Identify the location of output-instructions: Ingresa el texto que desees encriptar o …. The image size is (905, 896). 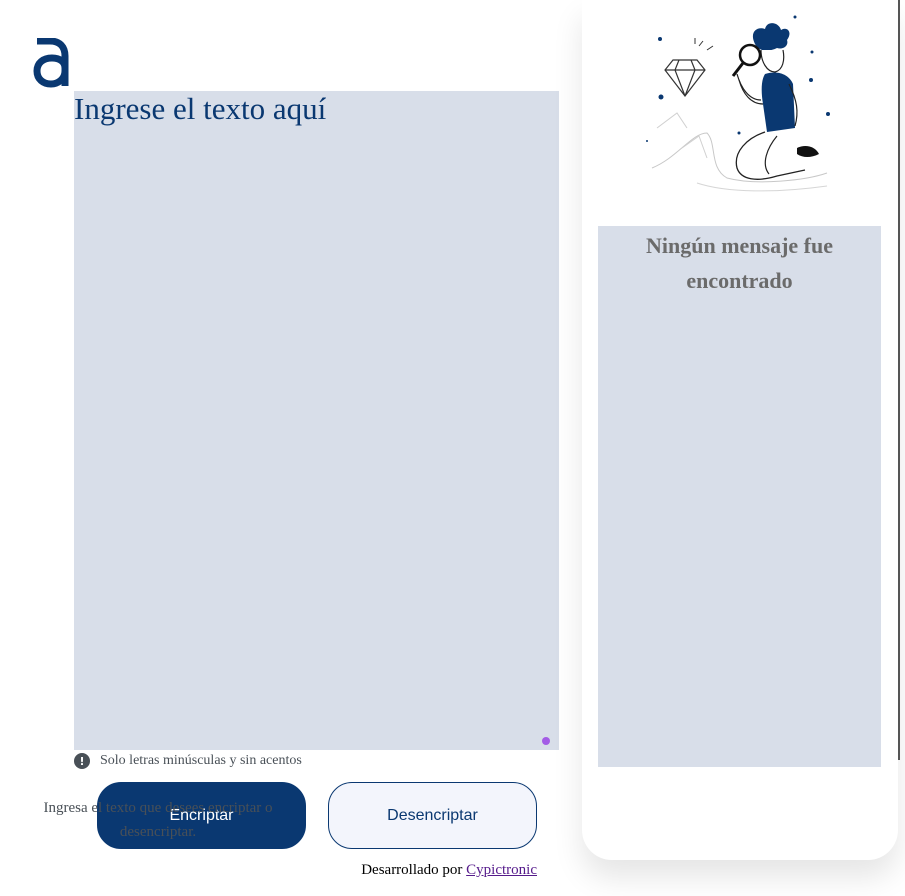
(158, 820).